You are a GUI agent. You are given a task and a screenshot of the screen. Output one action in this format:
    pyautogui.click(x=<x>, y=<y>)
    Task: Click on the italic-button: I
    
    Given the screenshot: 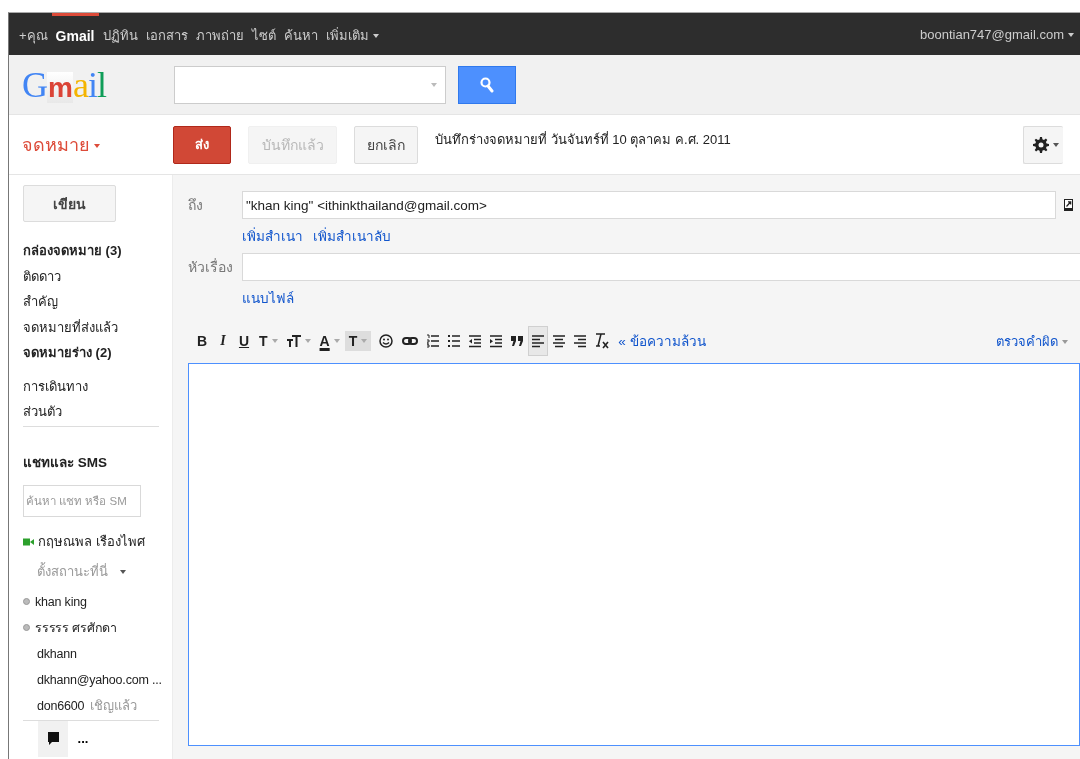 What is the action you would take?
    pyautogui.click(x=223, y=341)
    